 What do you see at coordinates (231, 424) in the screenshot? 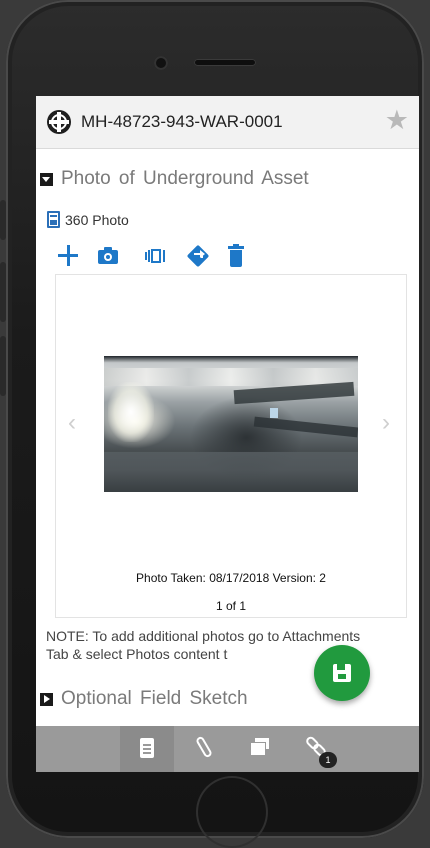
I see `panorama-photo` at bounding box center [231, 424].